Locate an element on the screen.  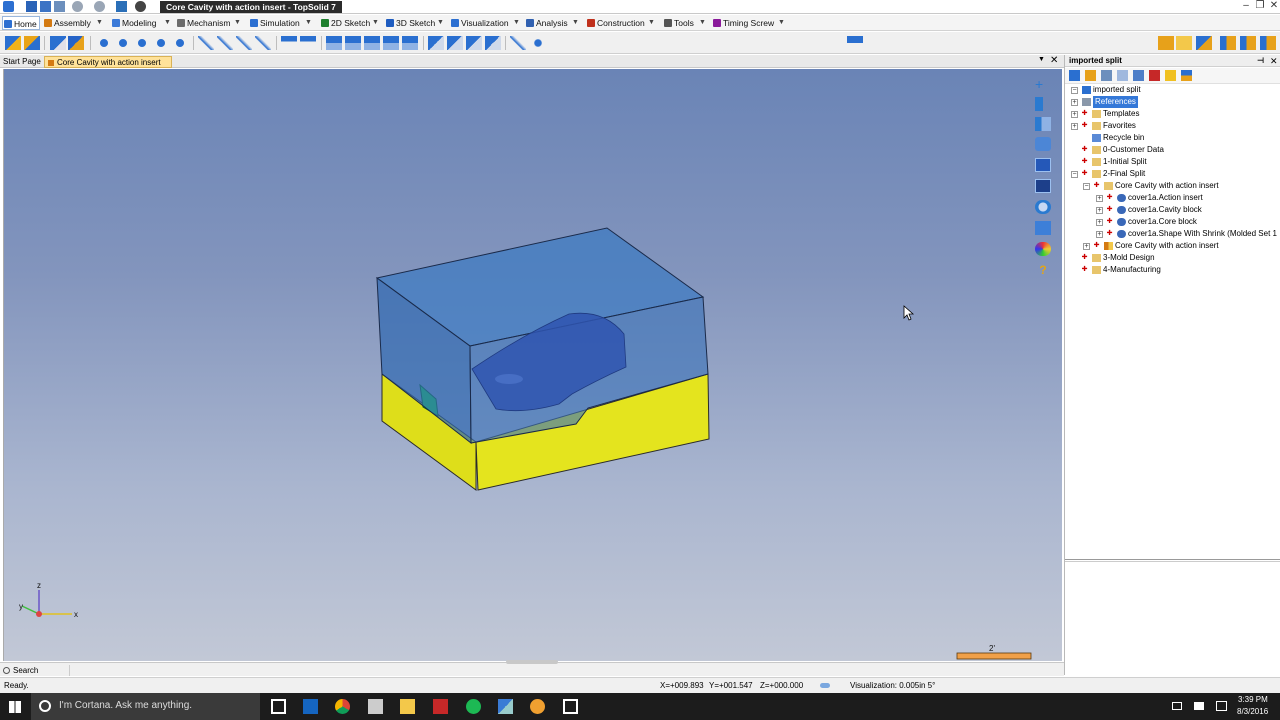
help-icon: ? is located at coordinates (1043, 270).